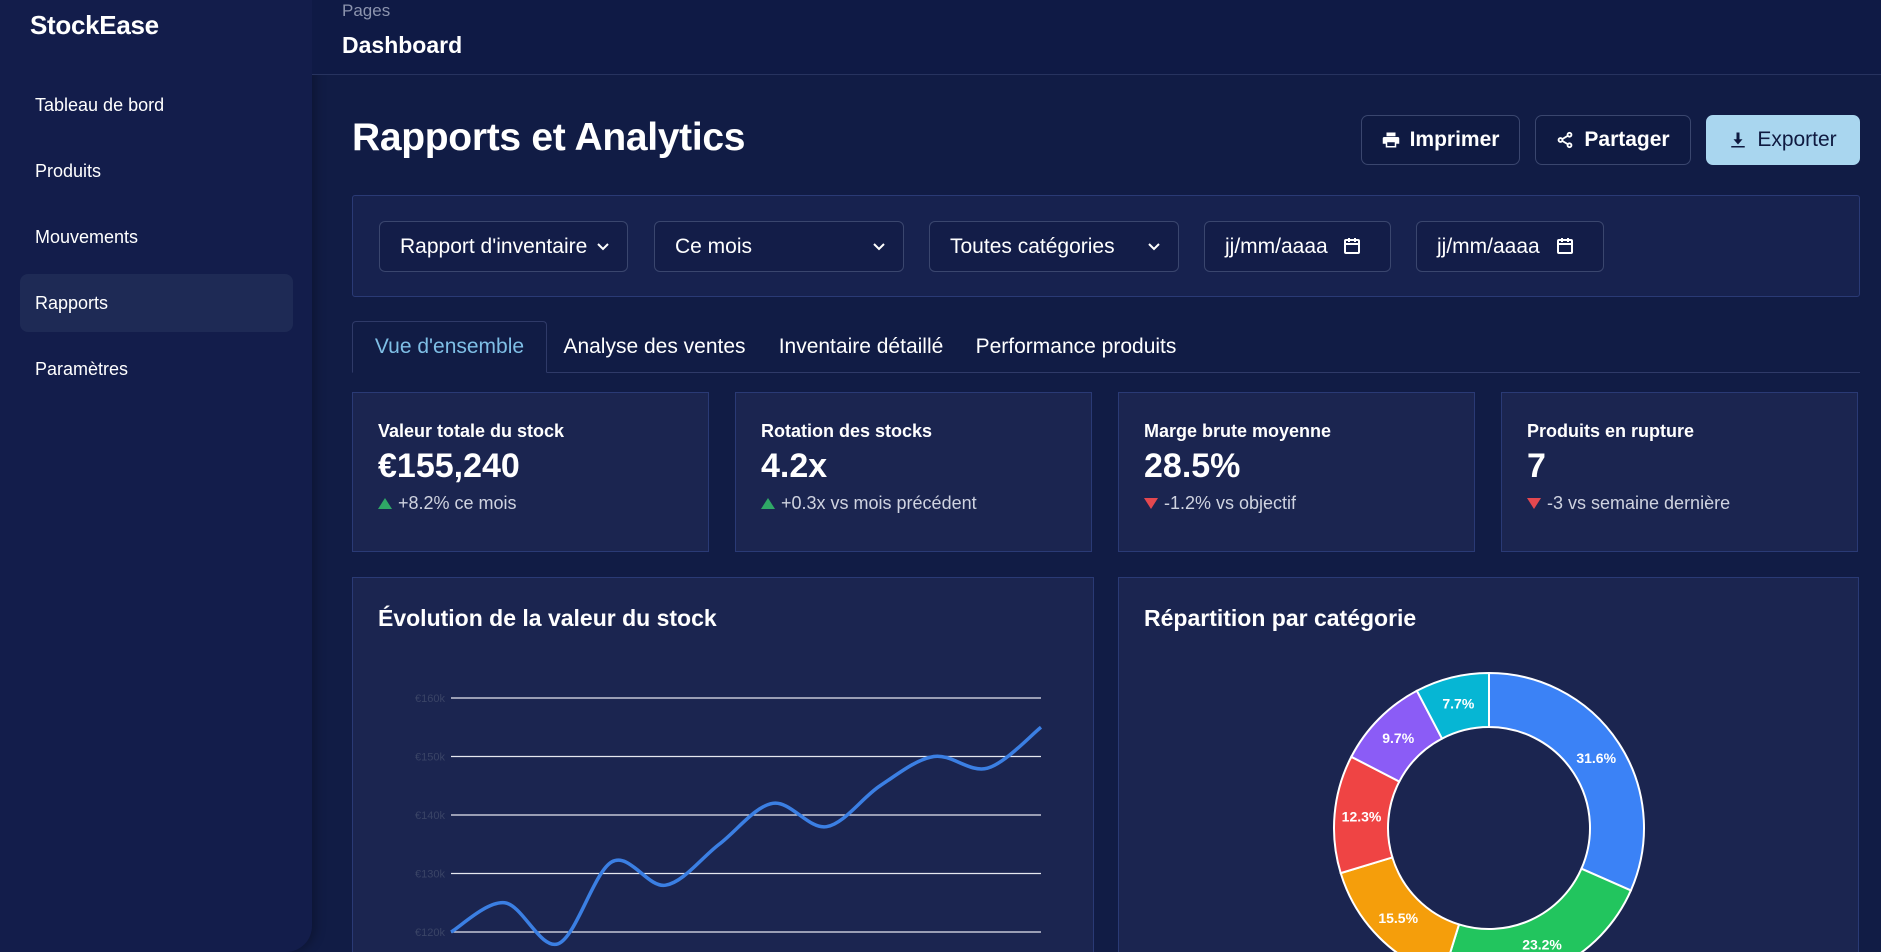  Describe the element at coordinates (1032, 246) in the screenshot. I see `category-value: Toutes catégories` at that location.